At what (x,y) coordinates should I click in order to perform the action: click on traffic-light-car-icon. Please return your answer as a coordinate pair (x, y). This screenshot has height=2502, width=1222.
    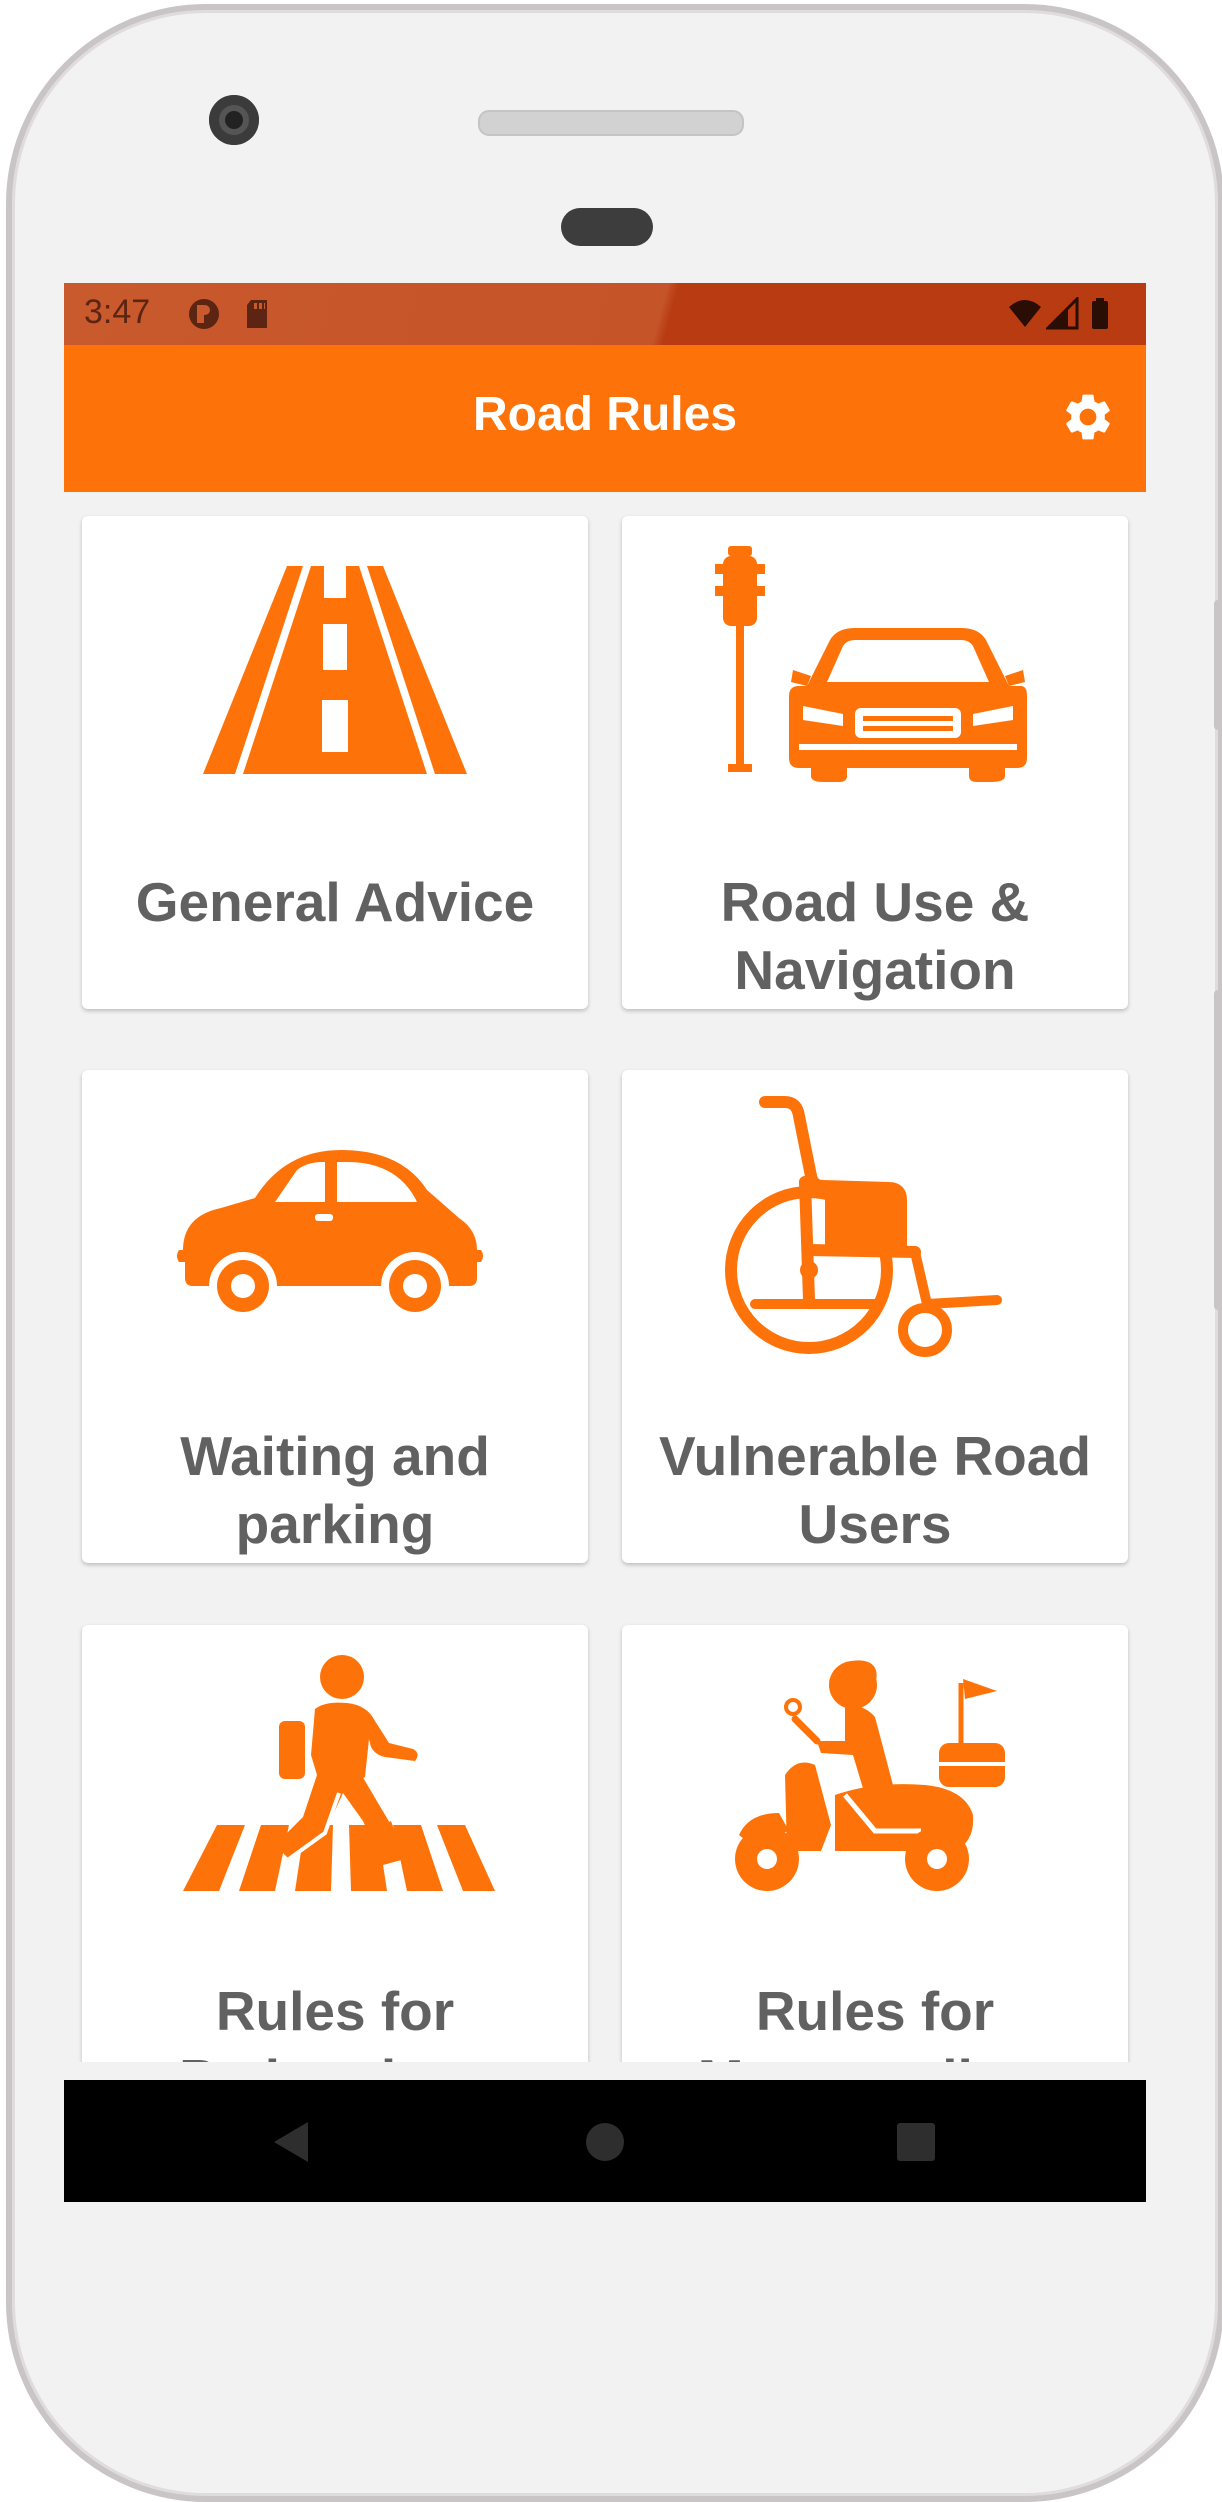
    Looking at the image, I should click on (871, 664).